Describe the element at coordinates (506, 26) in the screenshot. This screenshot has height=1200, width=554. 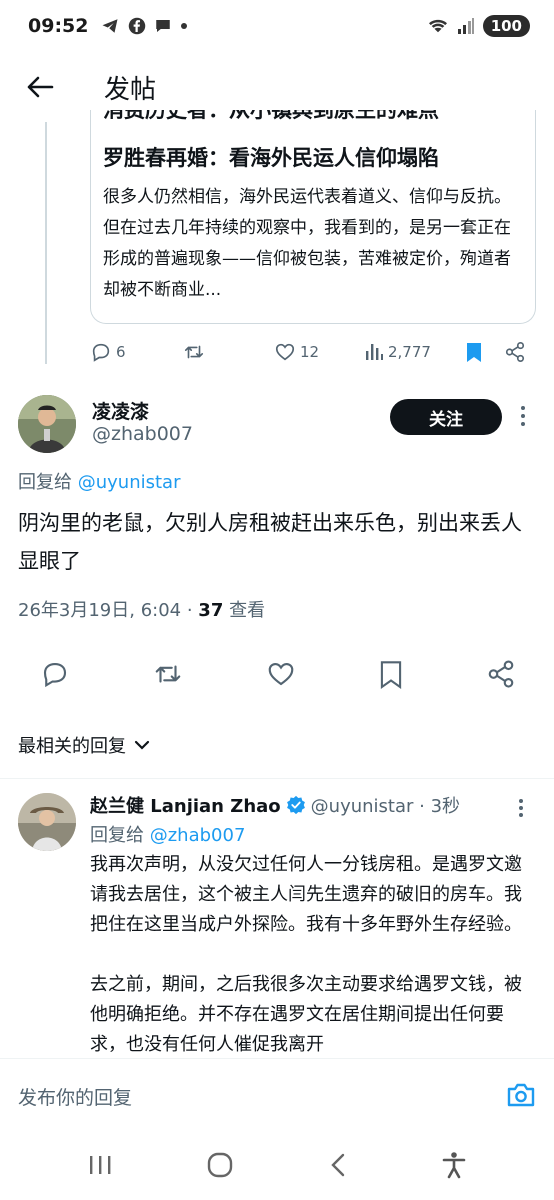
I see `battery-indicator: 100` at that location.